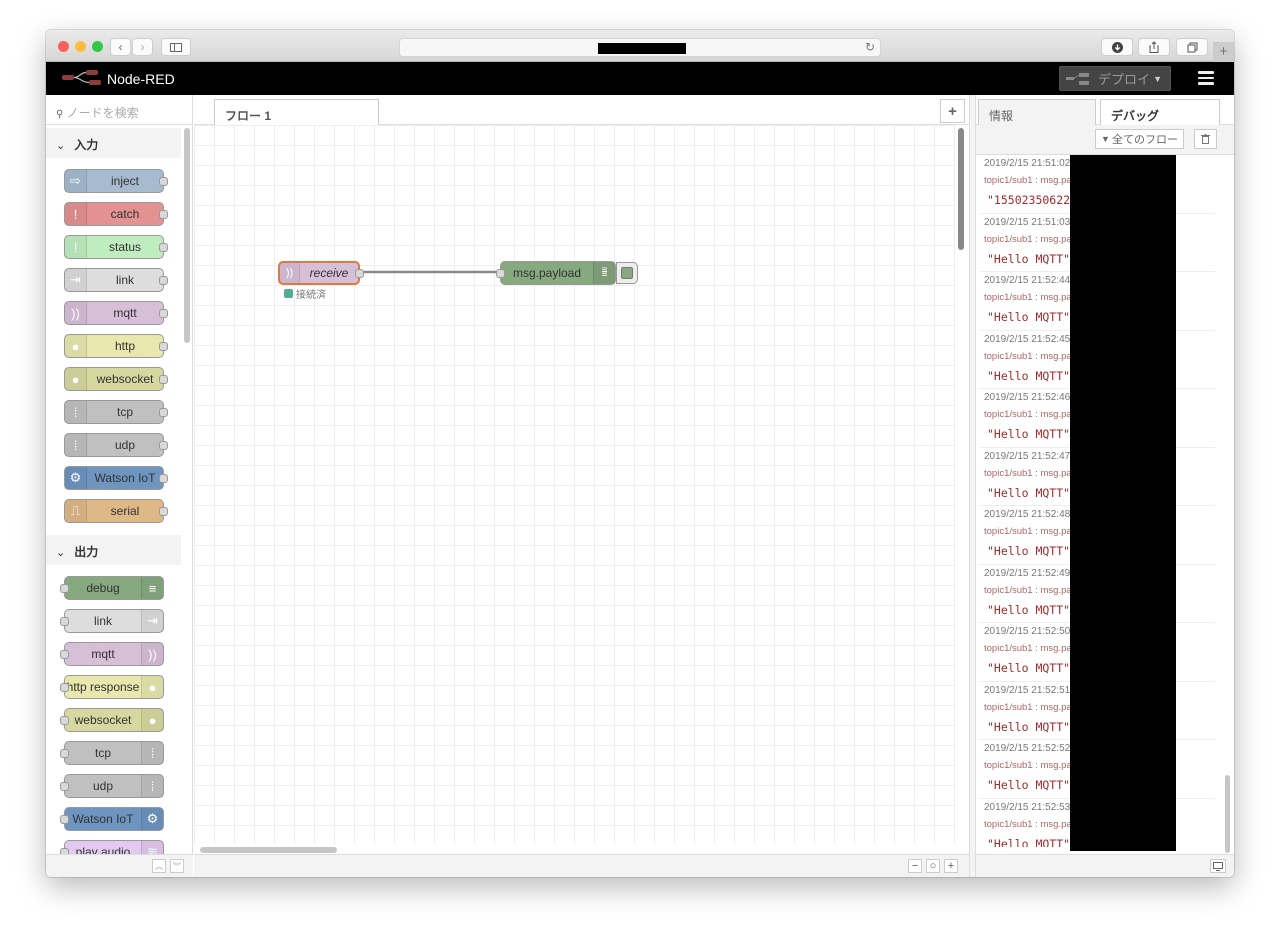  What do you see at coordinates (63, 46) in the screenshot?
I see `close-window-button` at bounding box center [63, 46].